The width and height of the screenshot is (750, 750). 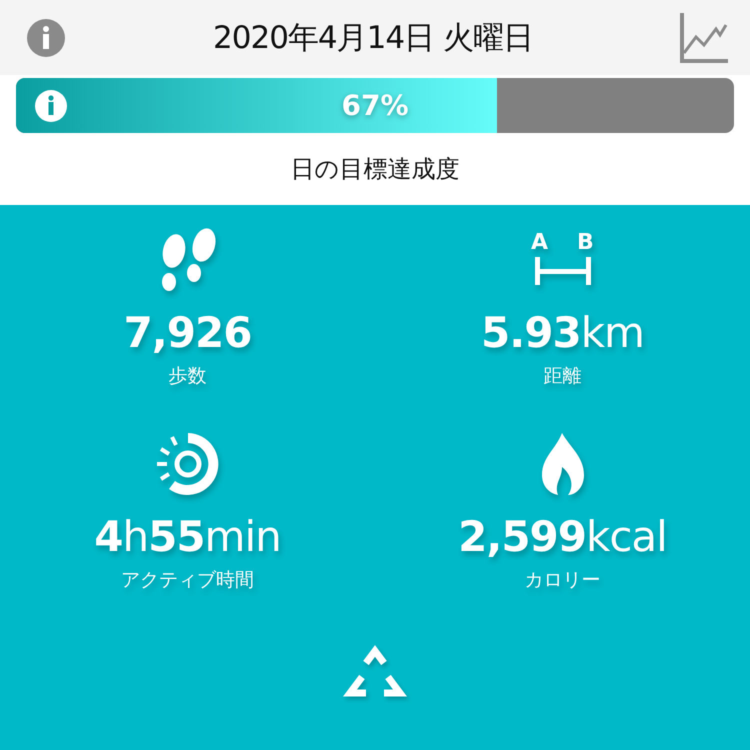 What do you see at coordinates (187, 537) in the screenshot?
I see `metric-value: 4h55min` at bounding box center [187, 537].